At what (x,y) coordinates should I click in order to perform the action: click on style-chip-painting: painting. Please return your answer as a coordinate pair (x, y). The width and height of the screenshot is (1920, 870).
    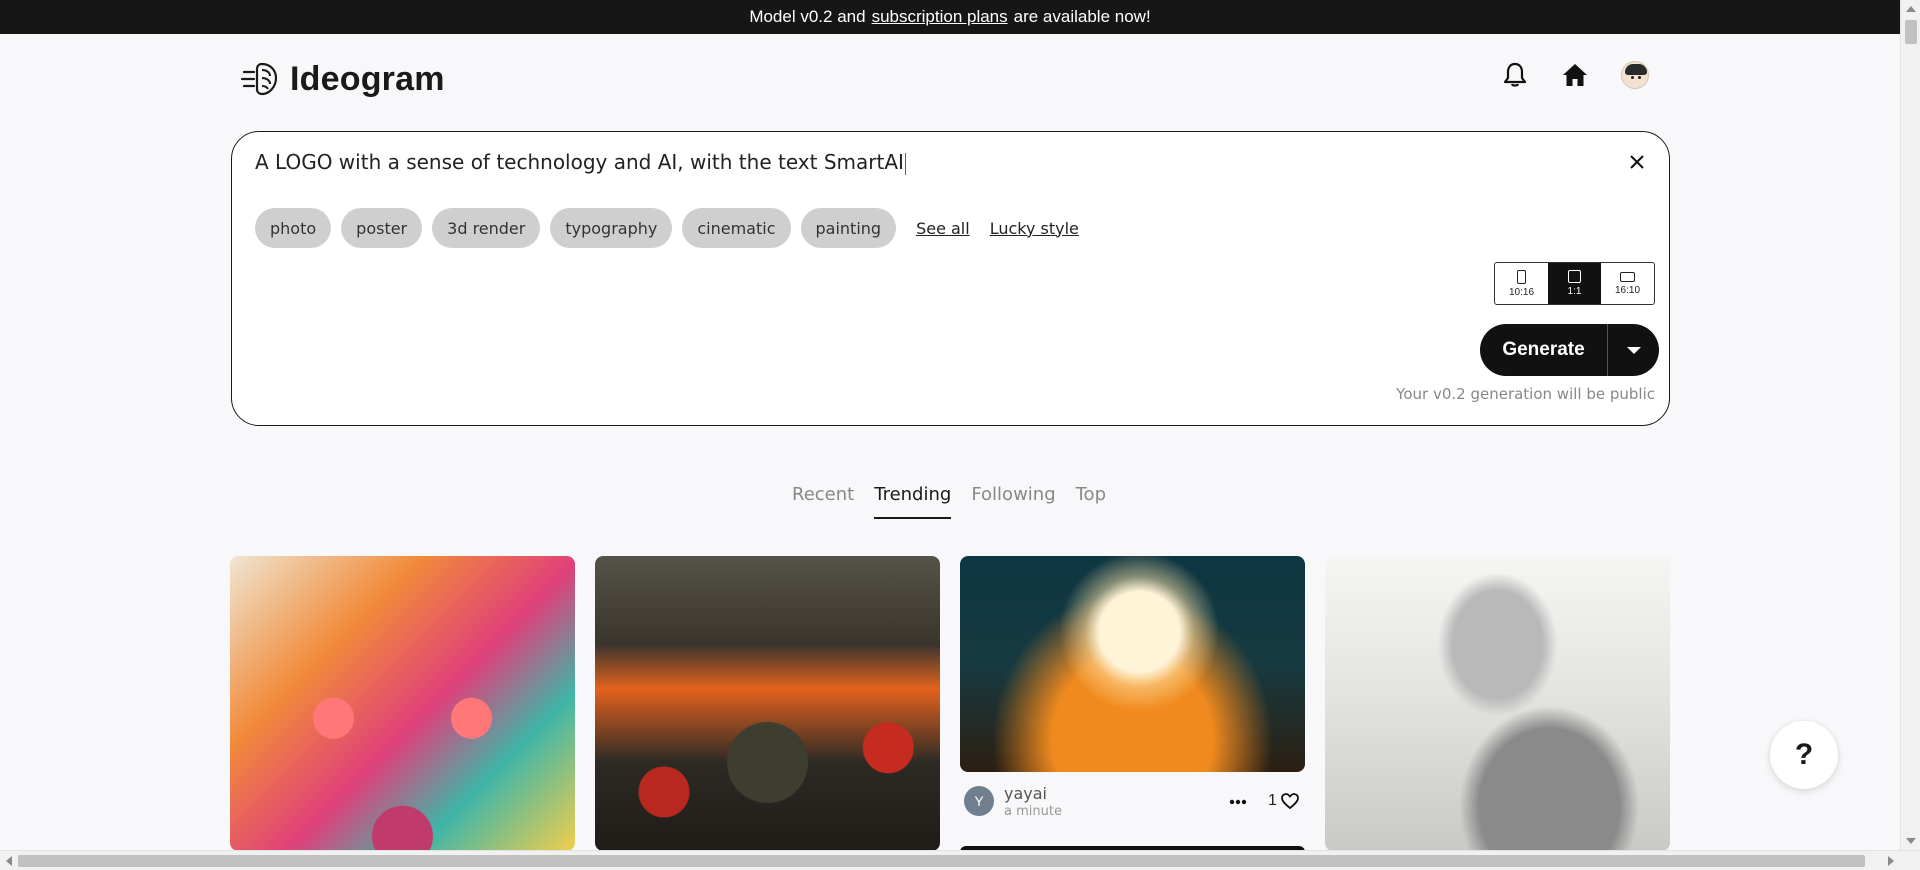
    Looking at the image, I should click on (848, 228).